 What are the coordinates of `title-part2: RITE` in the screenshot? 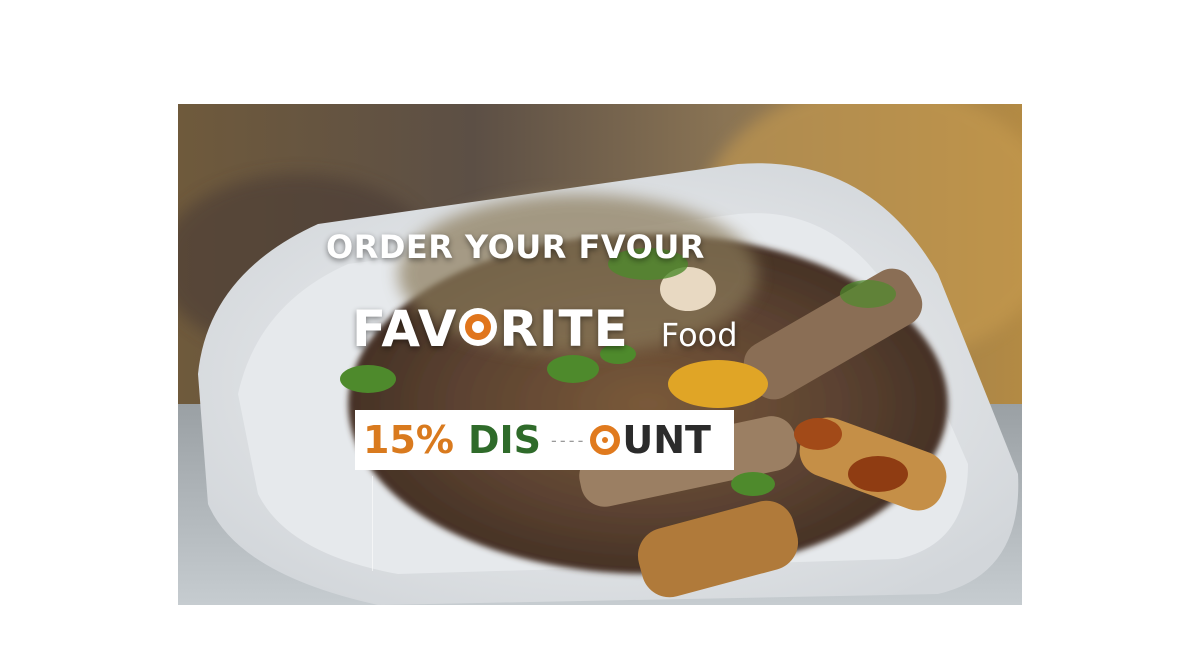 It's located at (564, 329).